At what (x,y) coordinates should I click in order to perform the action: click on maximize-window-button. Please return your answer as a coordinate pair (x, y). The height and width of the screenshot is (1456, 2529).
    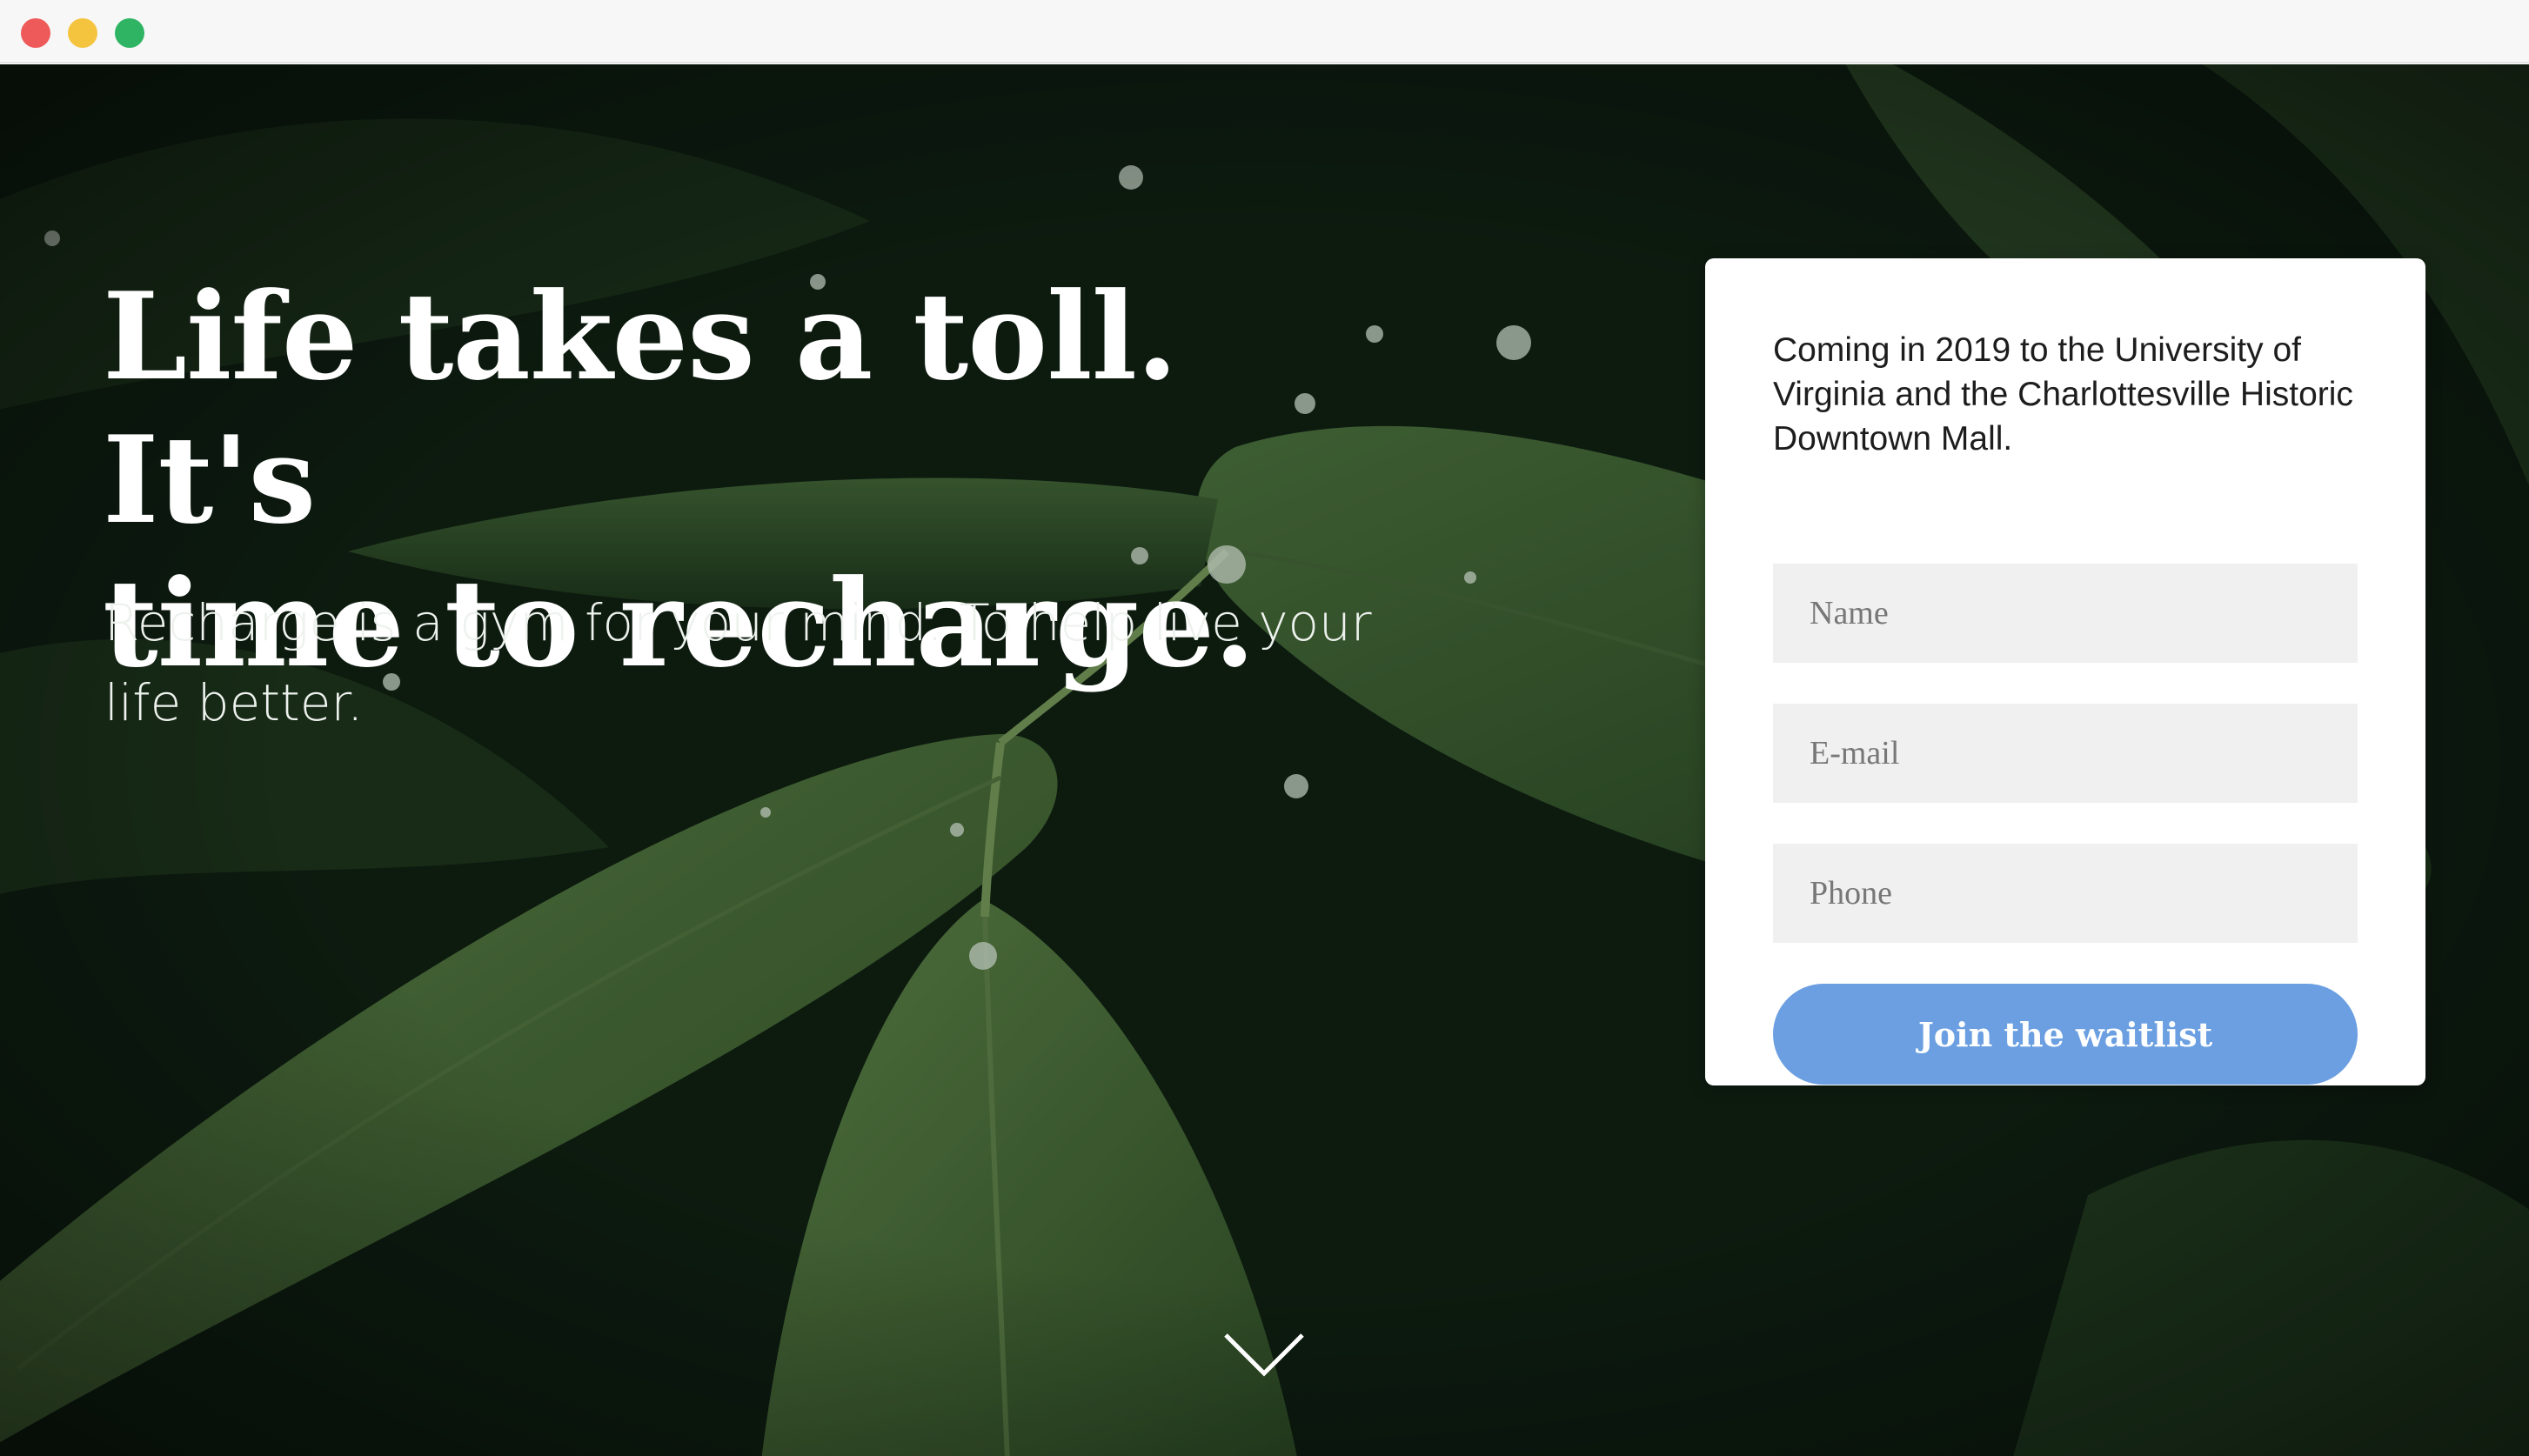
    Looking at the image, I should click on (129, 33).